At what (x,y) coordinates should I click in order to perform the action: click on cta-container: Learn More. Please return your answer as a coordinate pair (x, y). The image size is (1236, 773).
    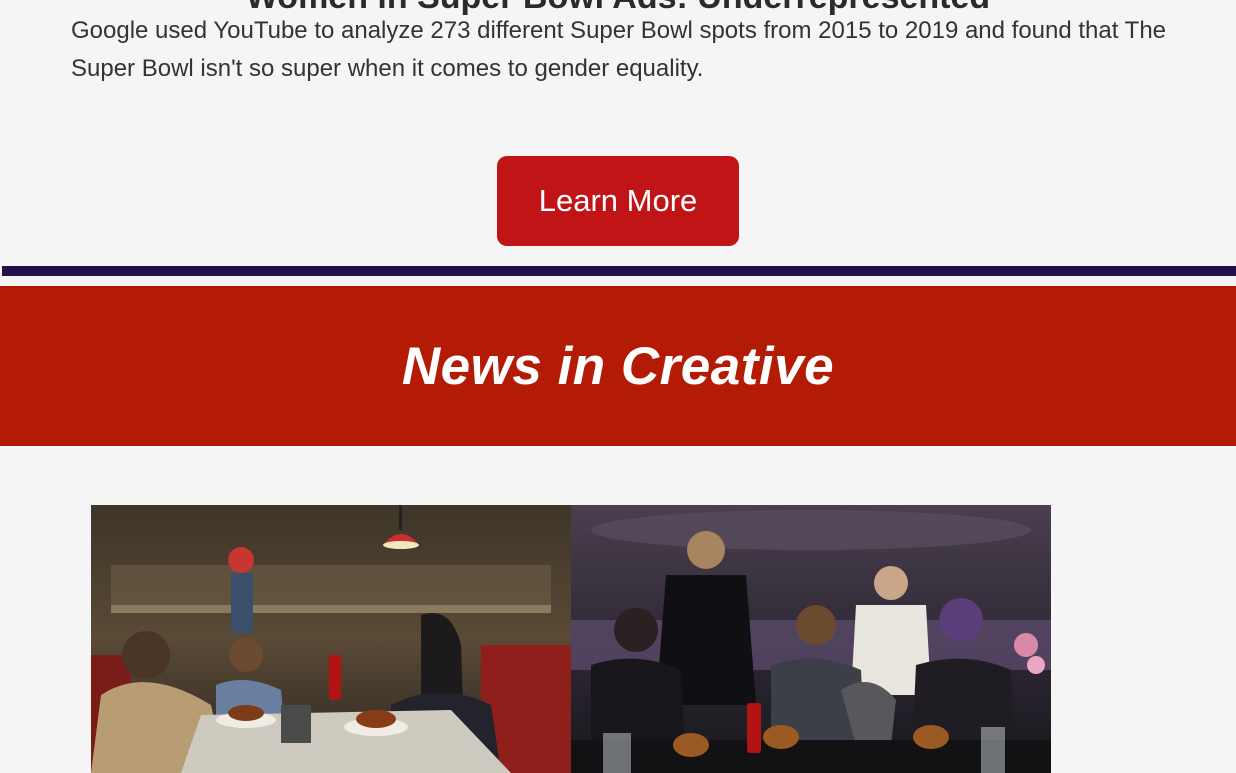
    Looking at the image, I should click on (618, 201).